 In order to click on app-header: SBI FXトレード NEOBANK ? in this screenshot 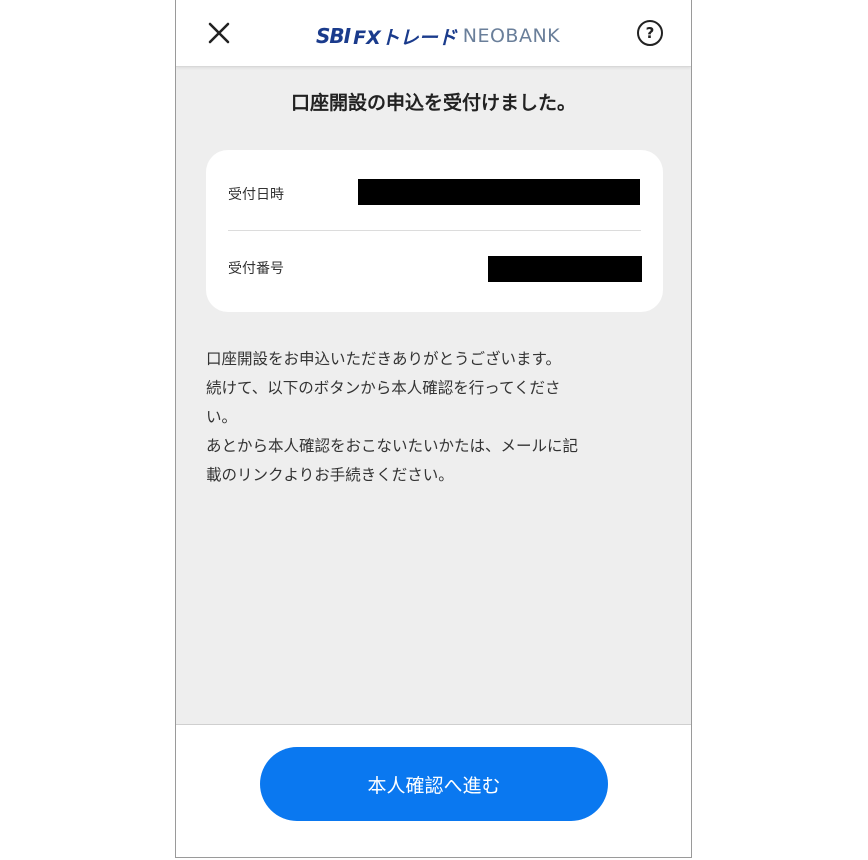, I will do `click(433, 33)`.